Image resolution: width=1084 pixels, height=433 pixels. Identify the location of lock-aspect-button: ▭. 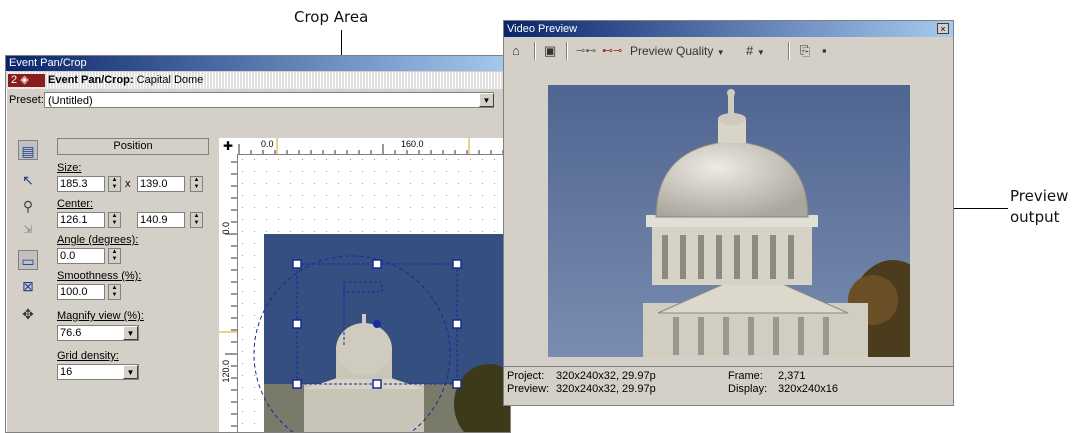
(28, 260).